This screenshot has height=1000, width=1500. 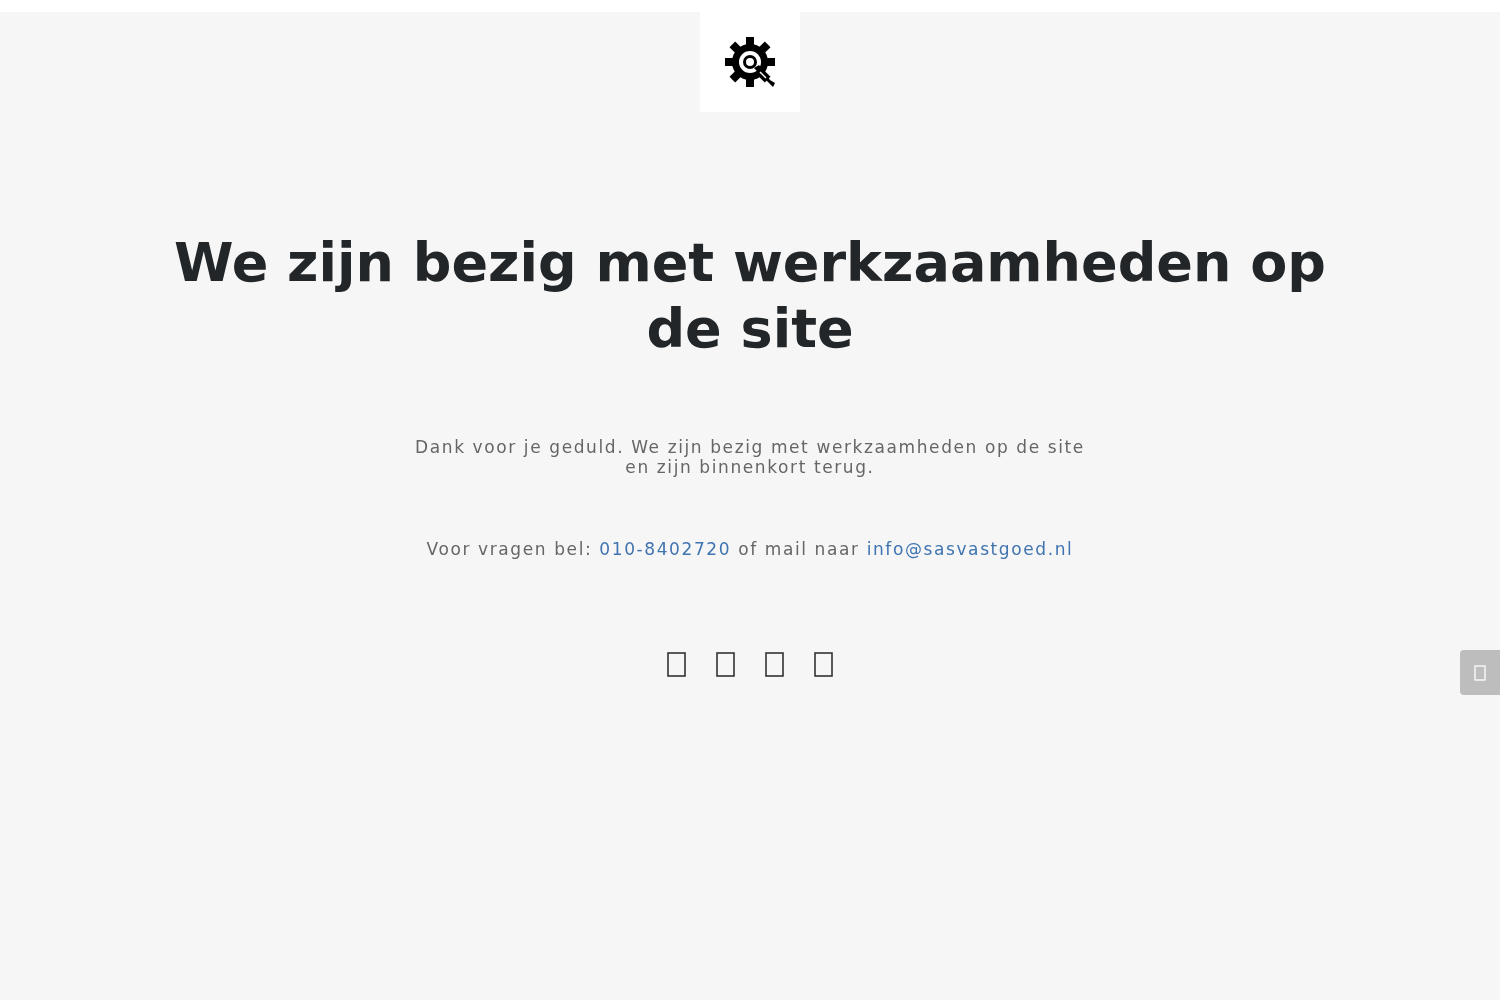 I want to click on gear-wrench-icon, so click(x=750, y=62).